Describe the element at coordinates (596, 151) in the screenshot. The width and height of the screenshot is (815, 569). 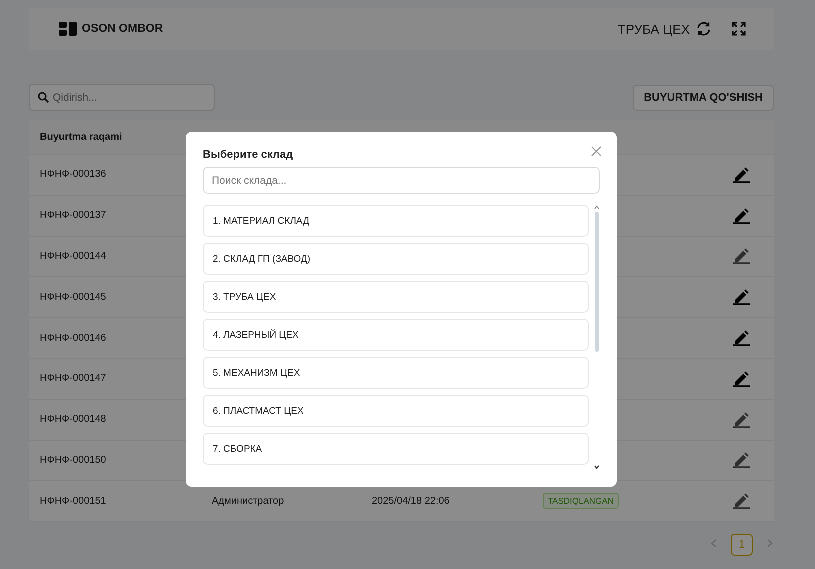
I see `close-icon` at that location.